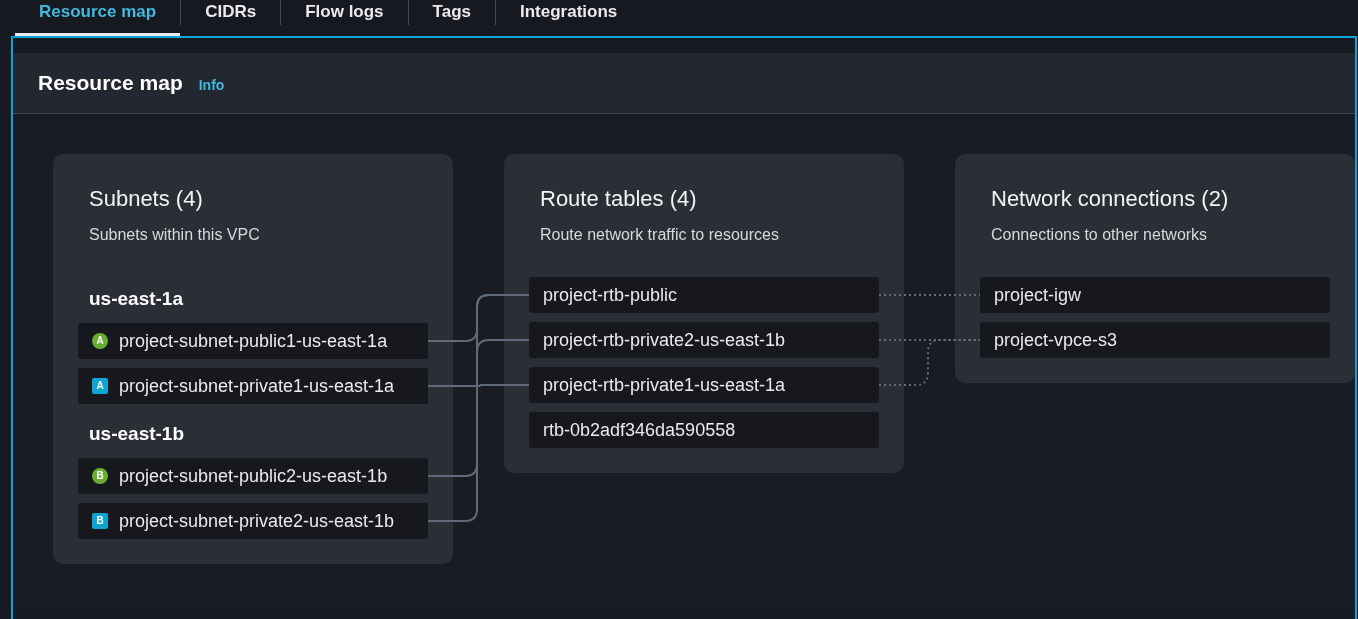 This screenshot has width=1358, height=619. What do you see at coordinates (344, 18) in the screenshot?
I see `tab: Flow logs` at bounding box center [344, 18].